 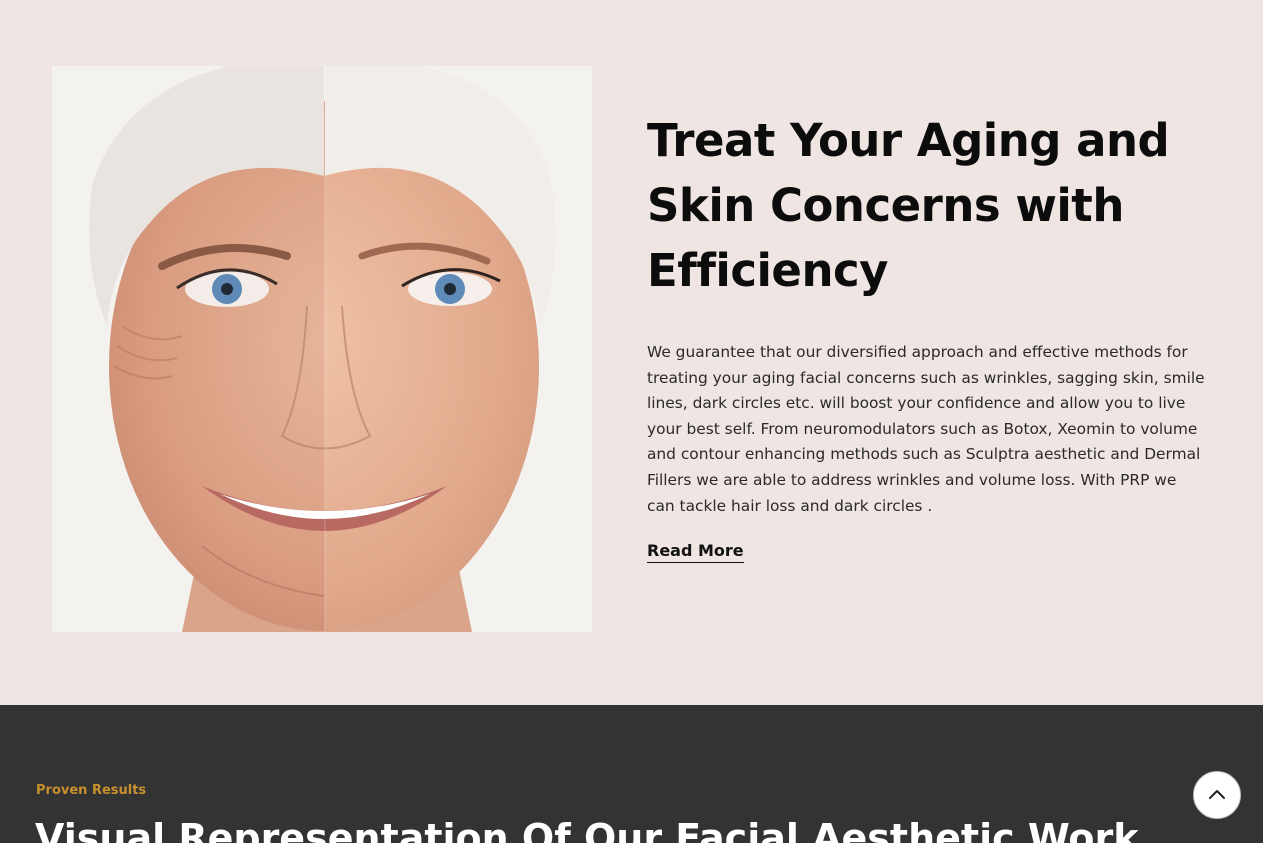 What do you see at coordinates (908, 140) in the screenshot?
I see `title-line: Treat Your Aging and` at bounding box center [908, 140].